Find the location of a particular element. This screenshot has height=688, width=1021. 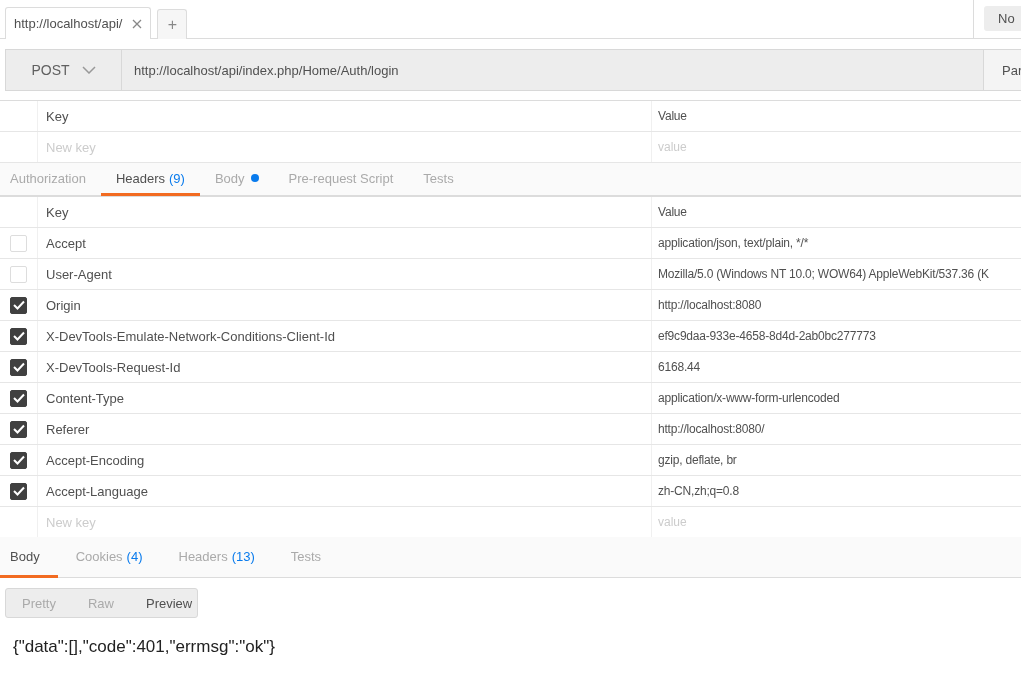

header-value: http://localhost:8080 is located at coordinates (710, 305).